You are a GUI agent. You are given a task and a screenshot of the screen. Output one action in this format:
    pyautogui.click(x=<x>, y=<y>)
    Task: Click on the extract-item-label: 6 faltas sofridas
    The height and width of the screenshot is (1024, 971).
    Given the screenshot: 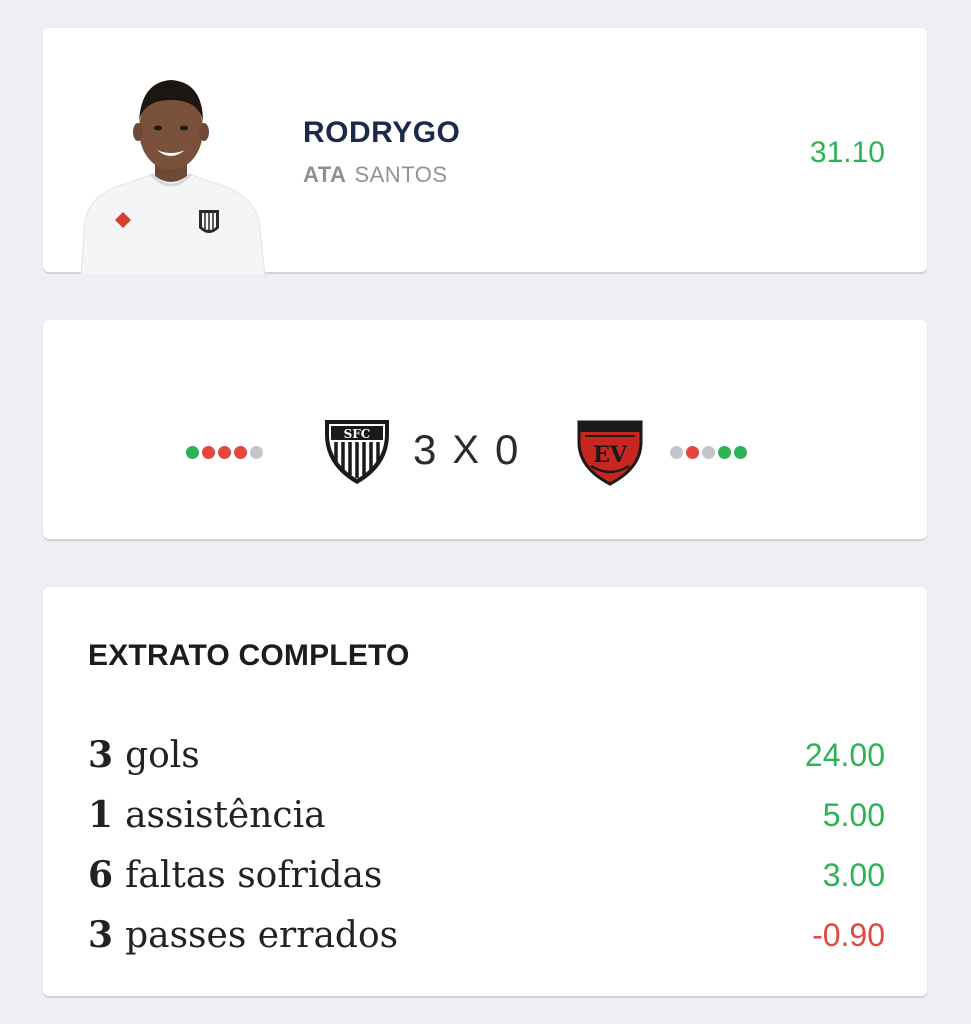 What is the action you would take?
    pyautogui.click(x=235, y=875)
    